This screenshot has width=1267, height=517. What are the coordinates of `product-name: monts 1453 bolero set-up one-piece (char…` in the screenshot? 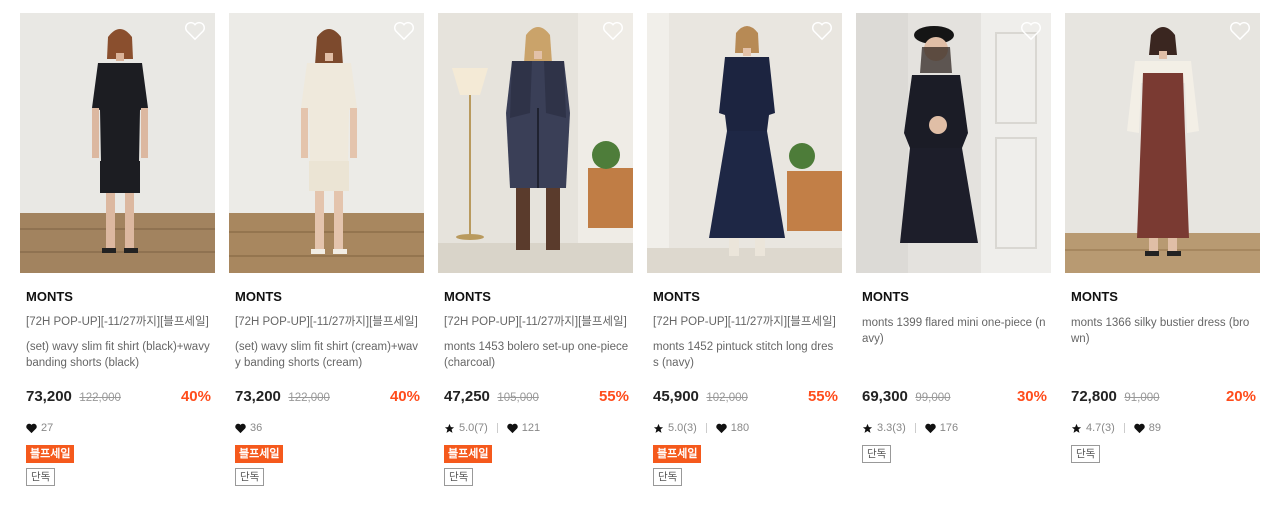 It's located at (536, 356).